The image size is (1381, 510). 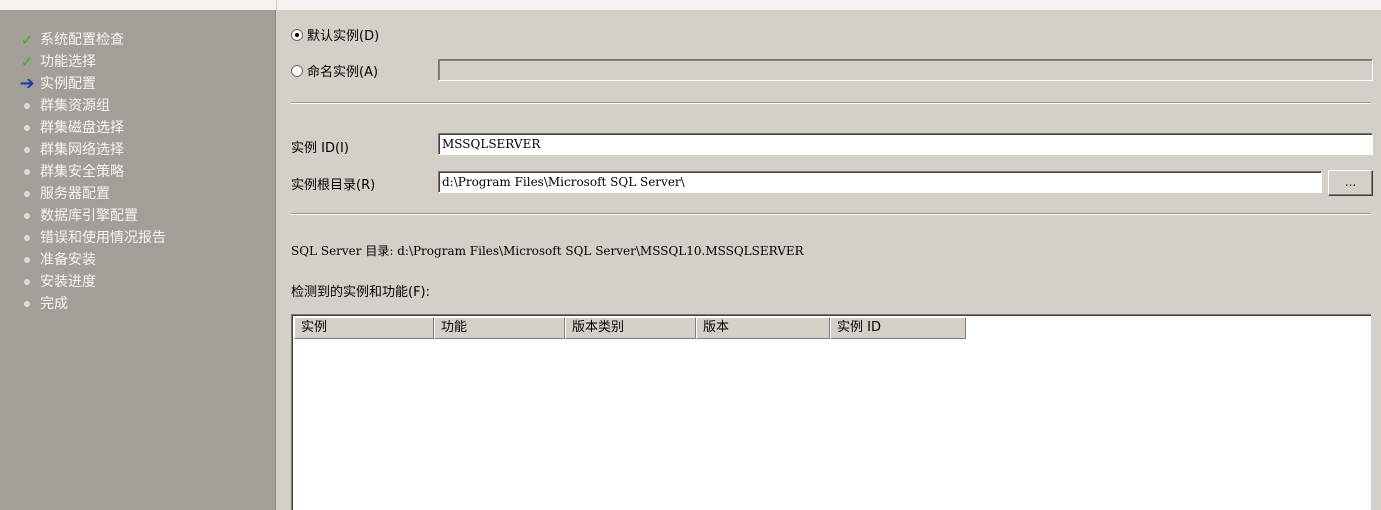 What do you see at coordinates (68, 84) in the screenshot?
I see `step-label: 实例配置` at bounding box center [68, 84].